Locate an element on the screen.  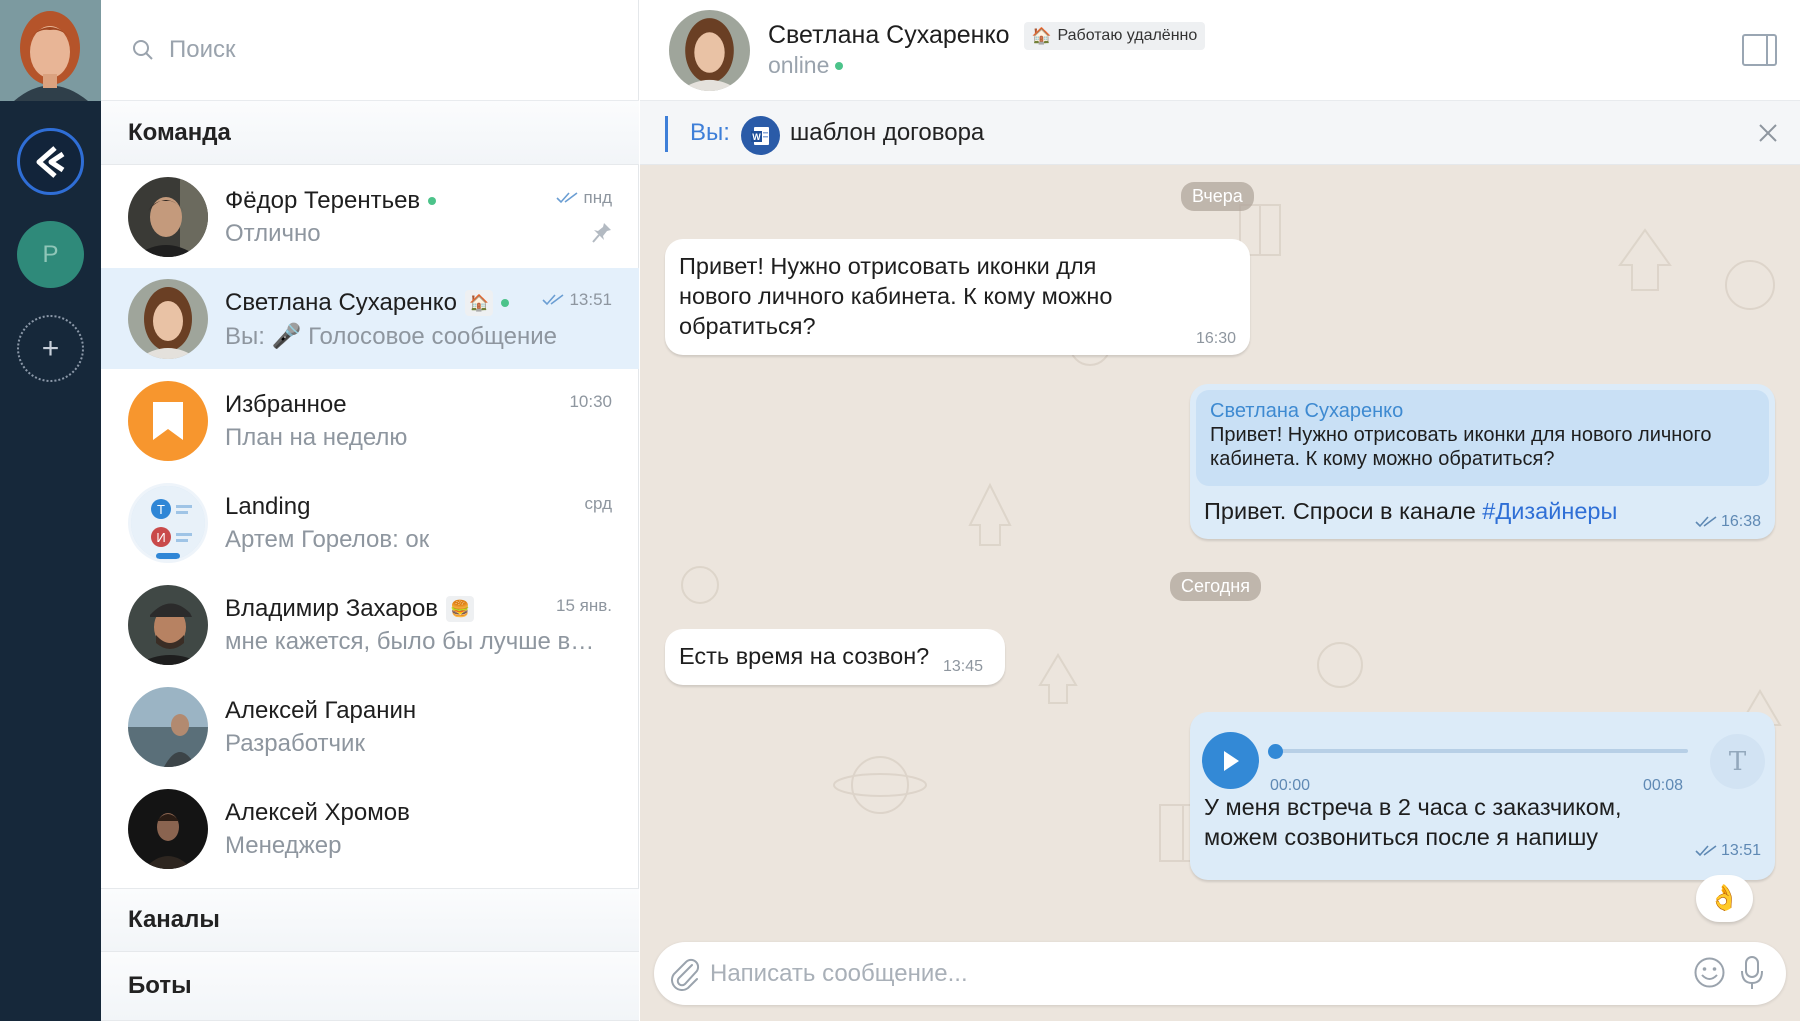
date-divider-yesterday: Вчера is located at coordinates (1217, 196).